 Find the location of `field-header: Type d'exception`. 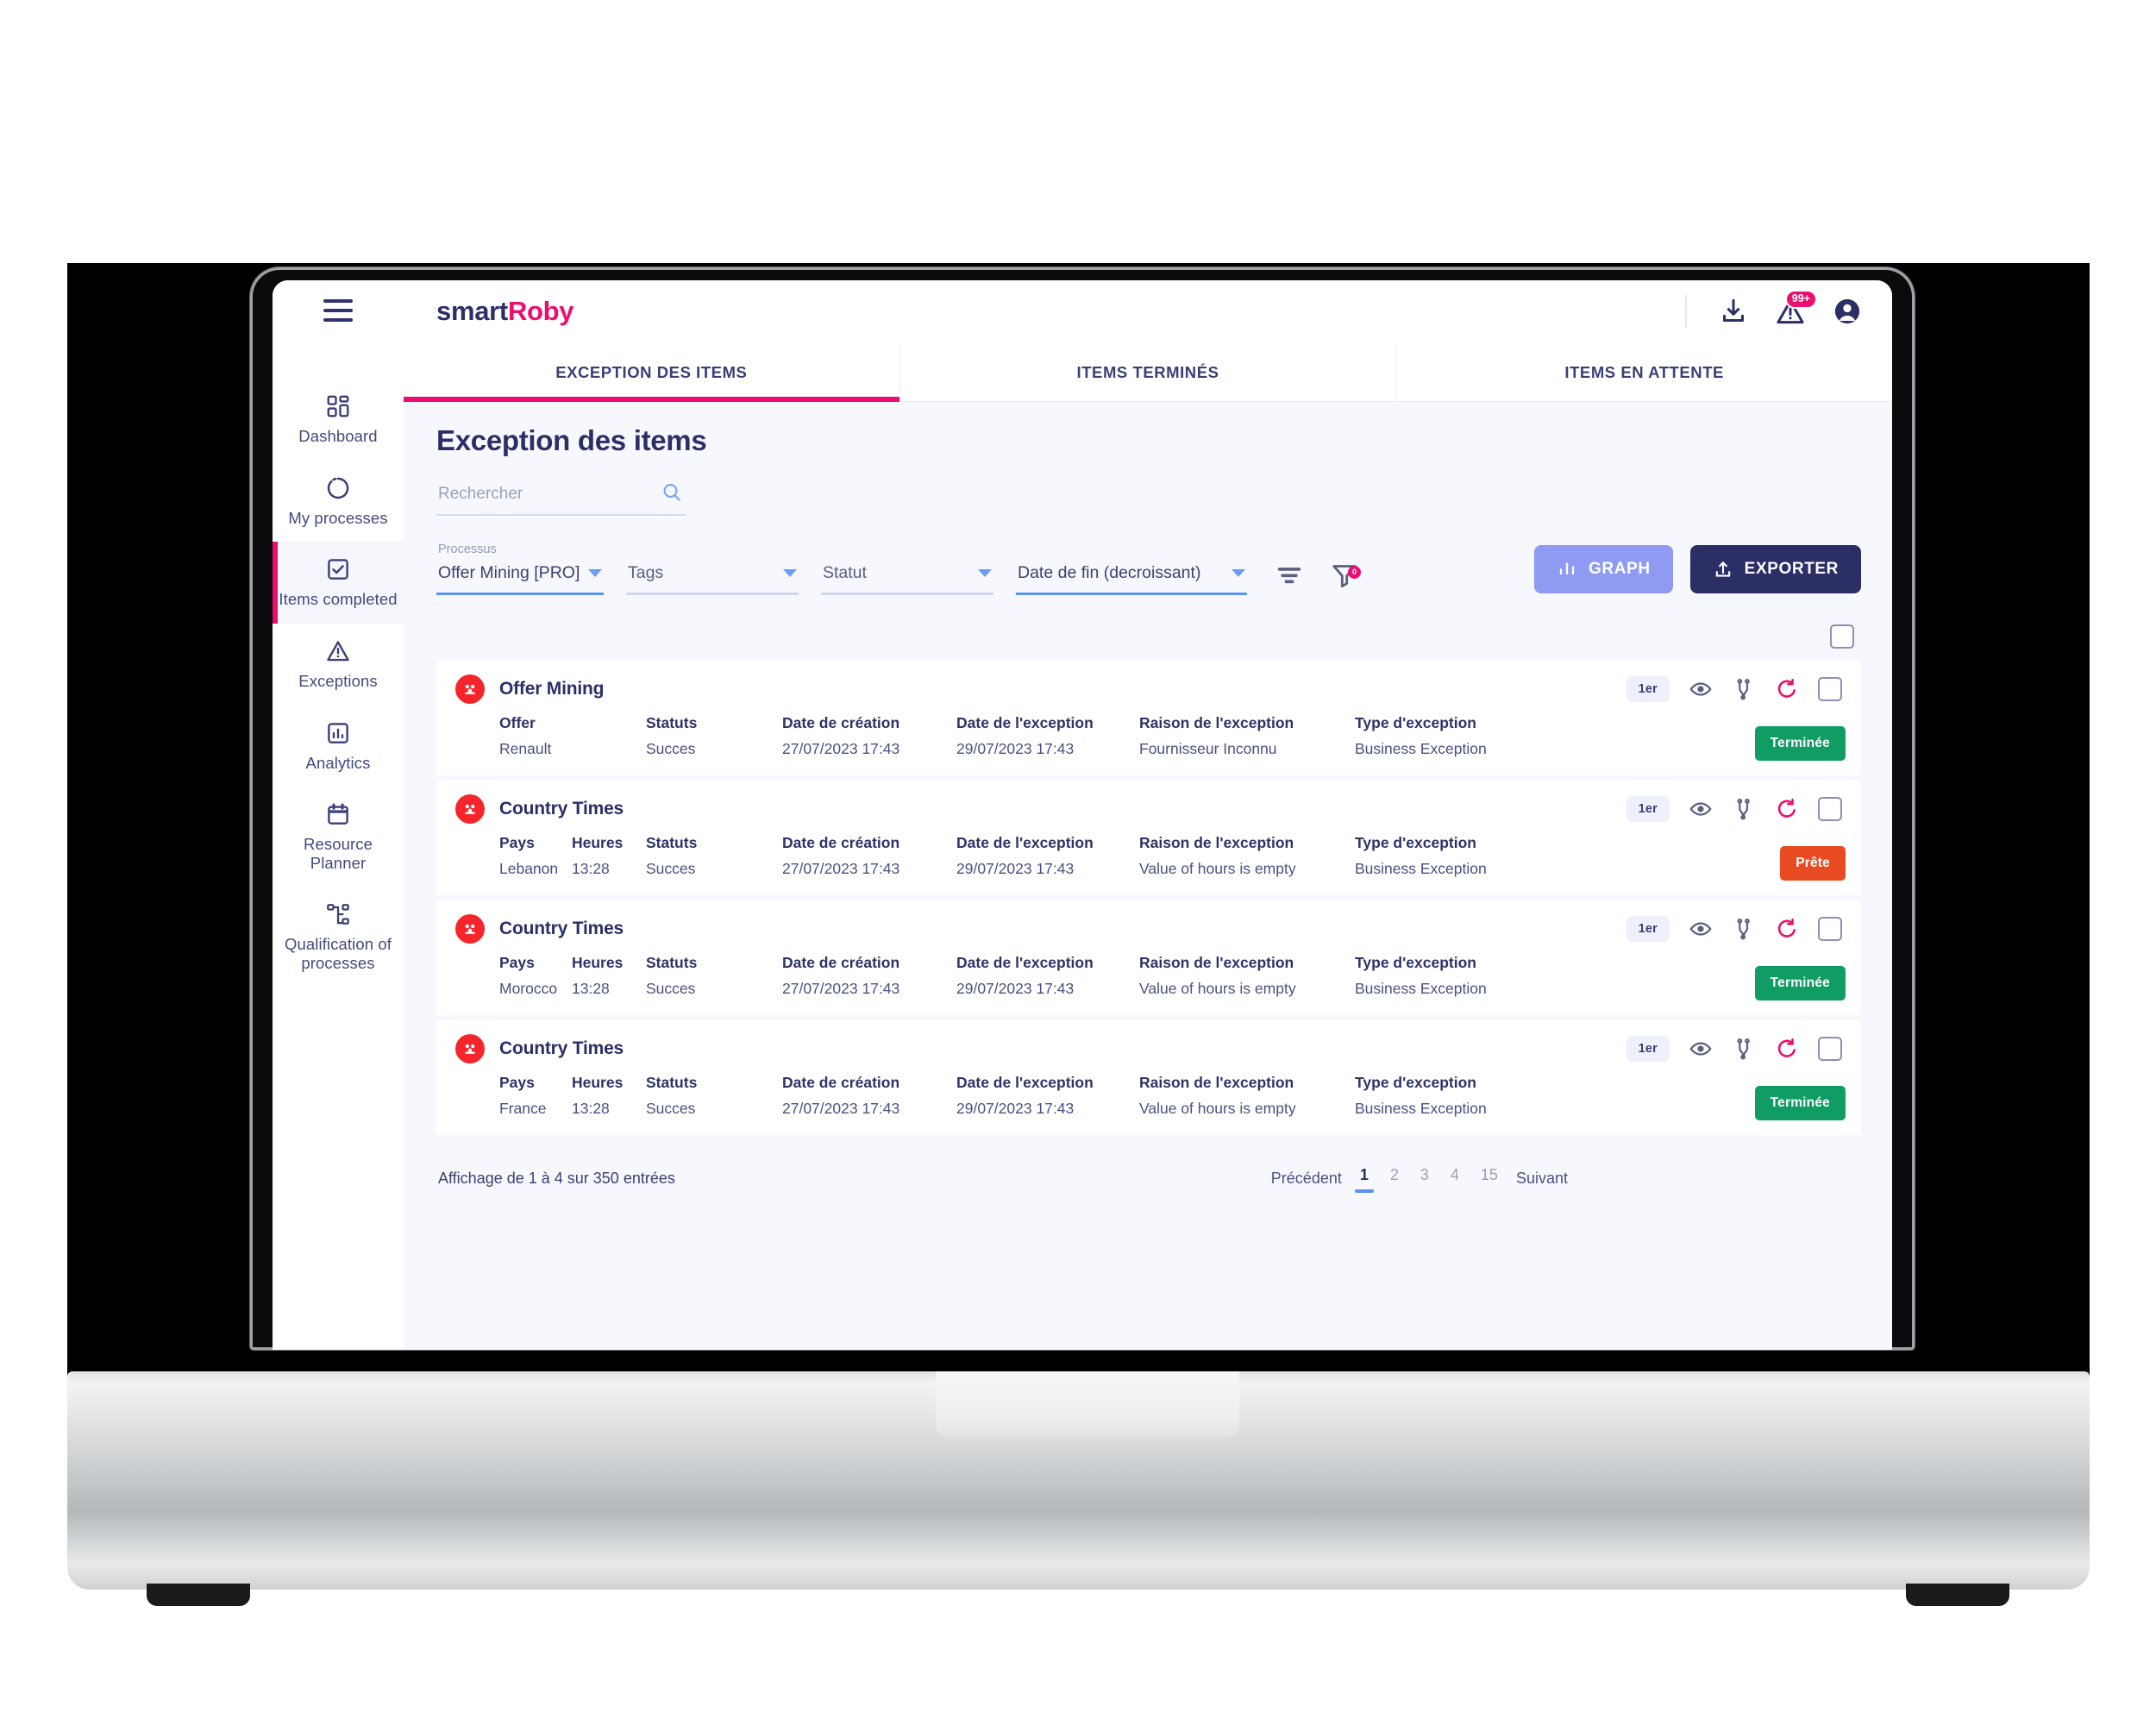

field-header: Type d'exception is located at coordinates (1415, 843).